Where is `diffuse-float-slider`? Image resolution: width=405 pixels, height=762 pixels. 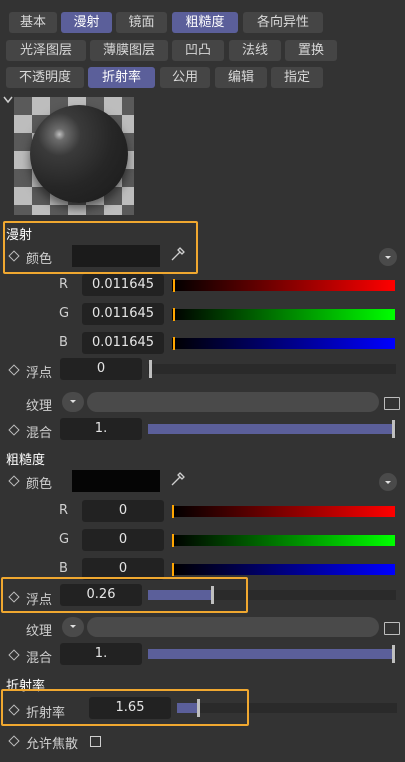 diffuse-float-slider is located at coordinates (272, 369).